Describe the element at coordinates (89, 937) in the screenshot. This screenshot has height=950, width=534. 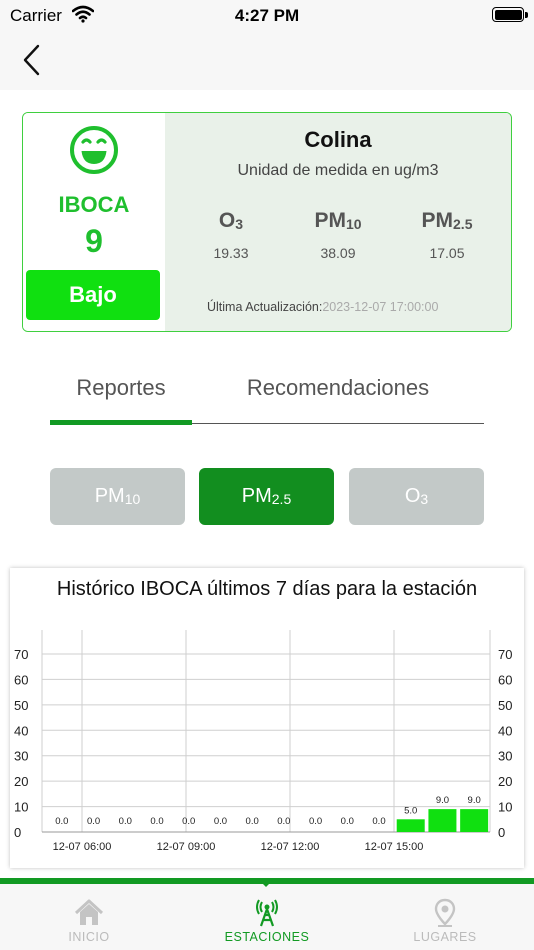
I see `nav-inicio-label: INICIO` at that location.